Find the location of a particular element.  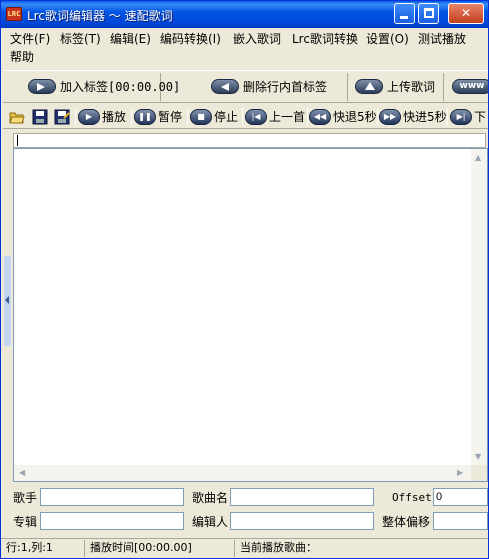

close-icon: ✕ is located at coordinates (466, 13).